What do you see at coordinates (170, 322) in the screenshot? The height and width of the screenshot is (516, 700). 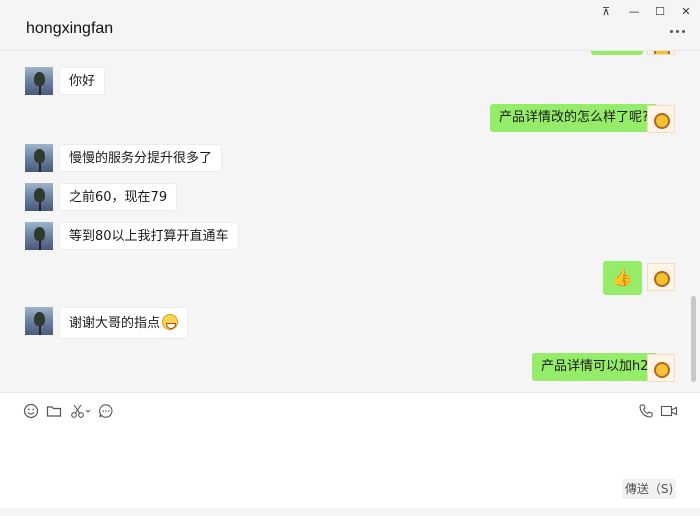 I see `grin-emoji` at bounding box center [170, 322].